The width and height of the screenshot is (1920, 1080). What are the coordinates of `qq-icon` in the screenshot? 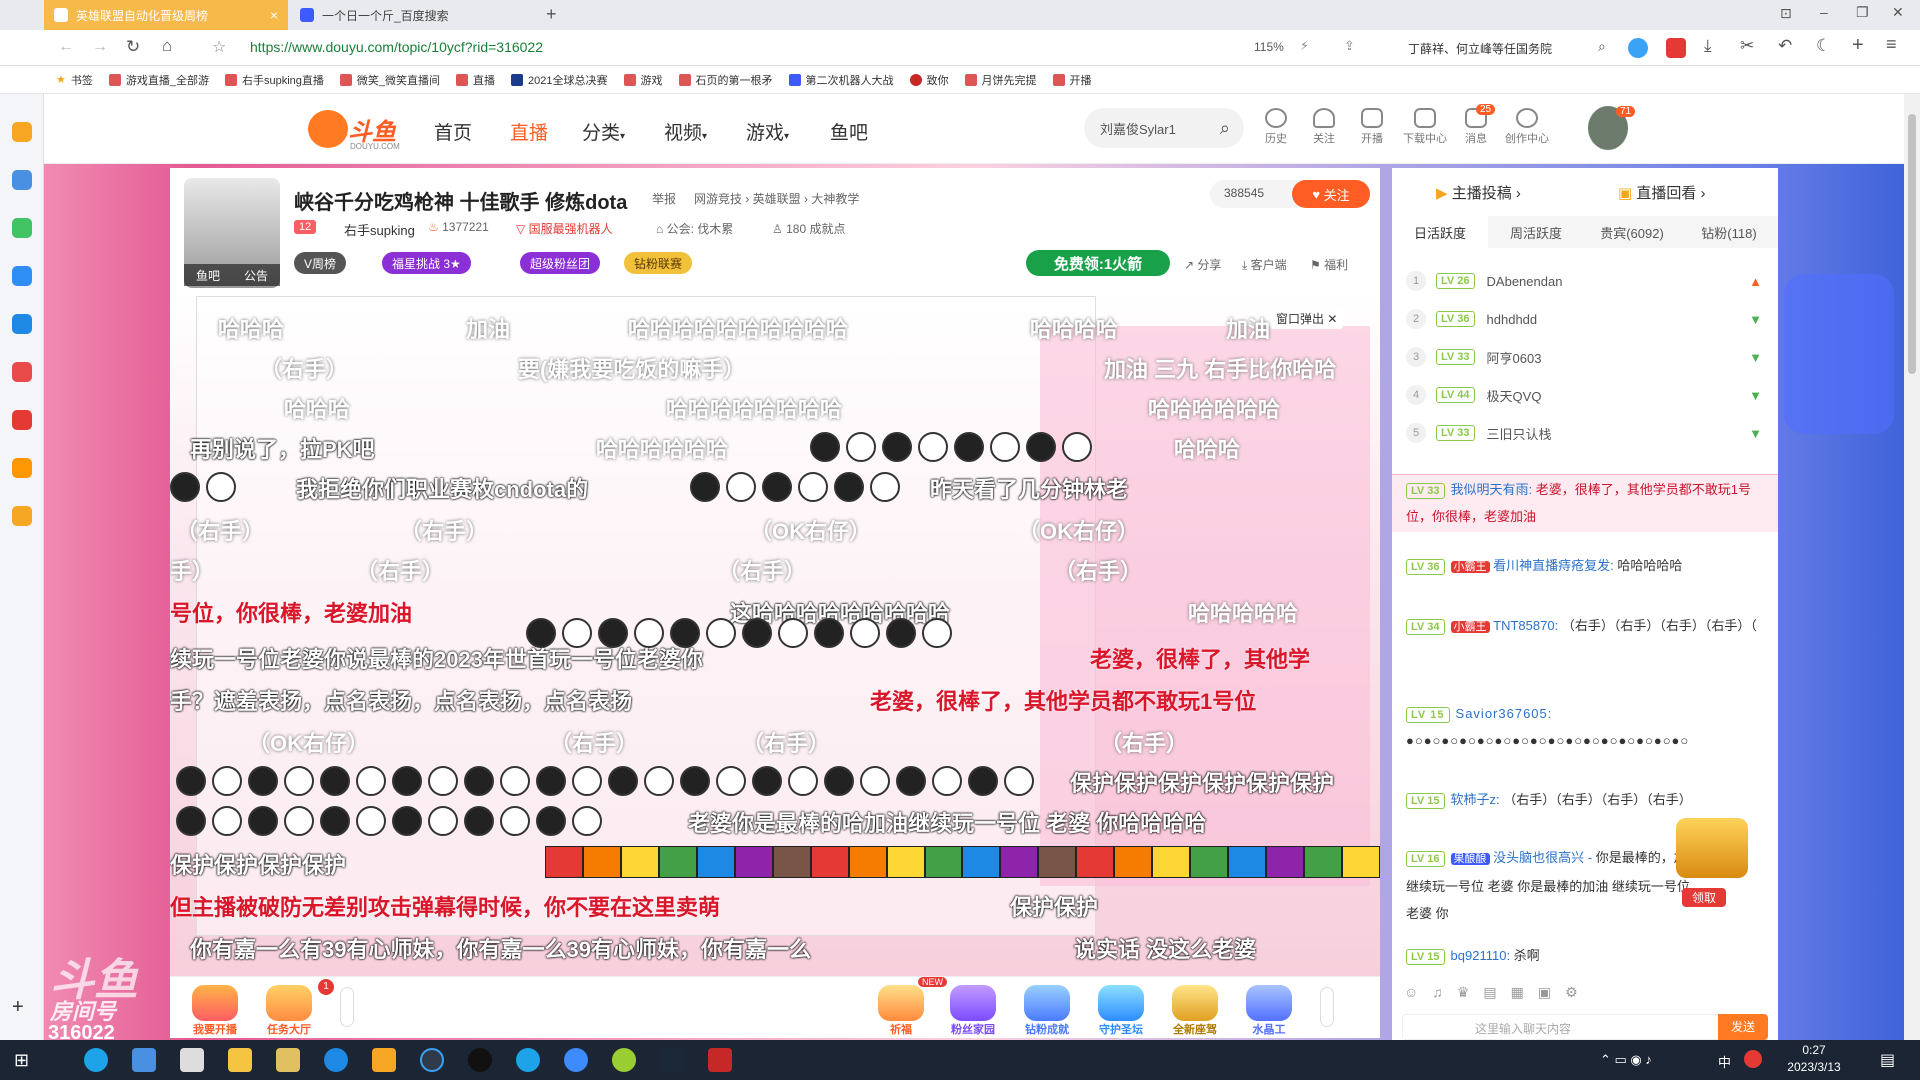 It's located at (480, 1060).